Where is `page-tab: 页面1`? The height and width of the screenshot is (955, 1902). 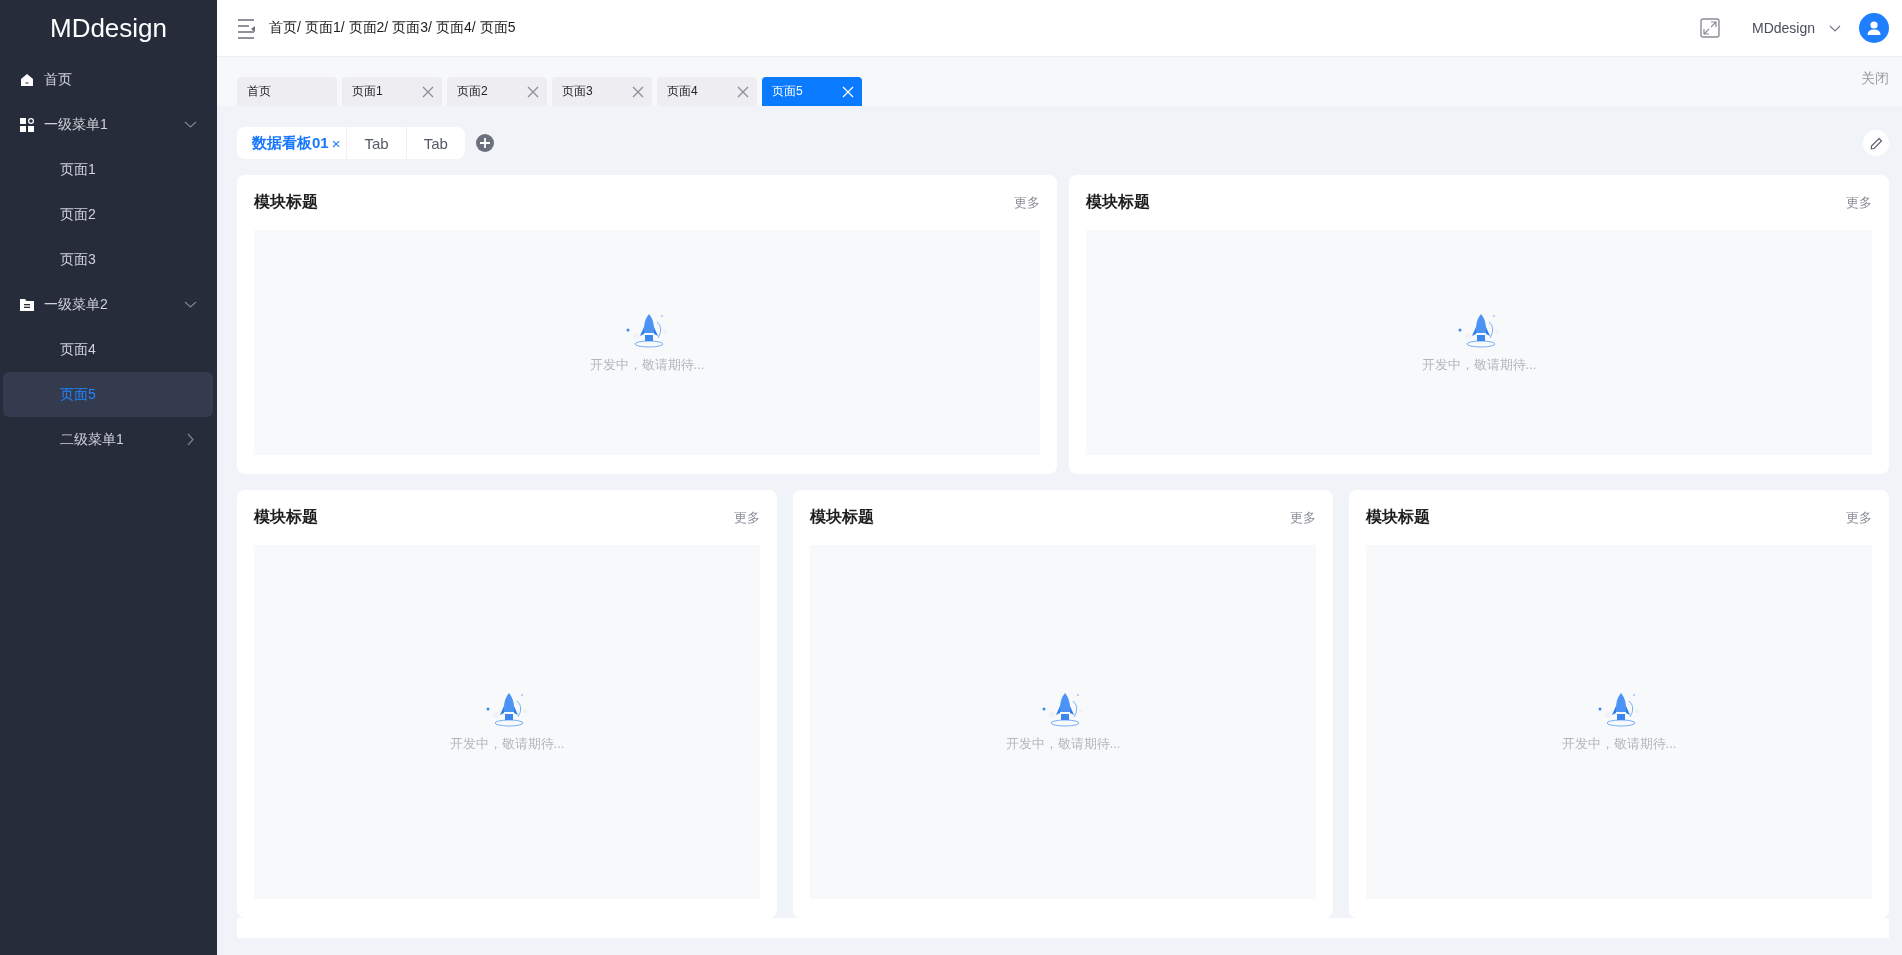
page-tab: 页面1 is located at coordinates (392, 91).